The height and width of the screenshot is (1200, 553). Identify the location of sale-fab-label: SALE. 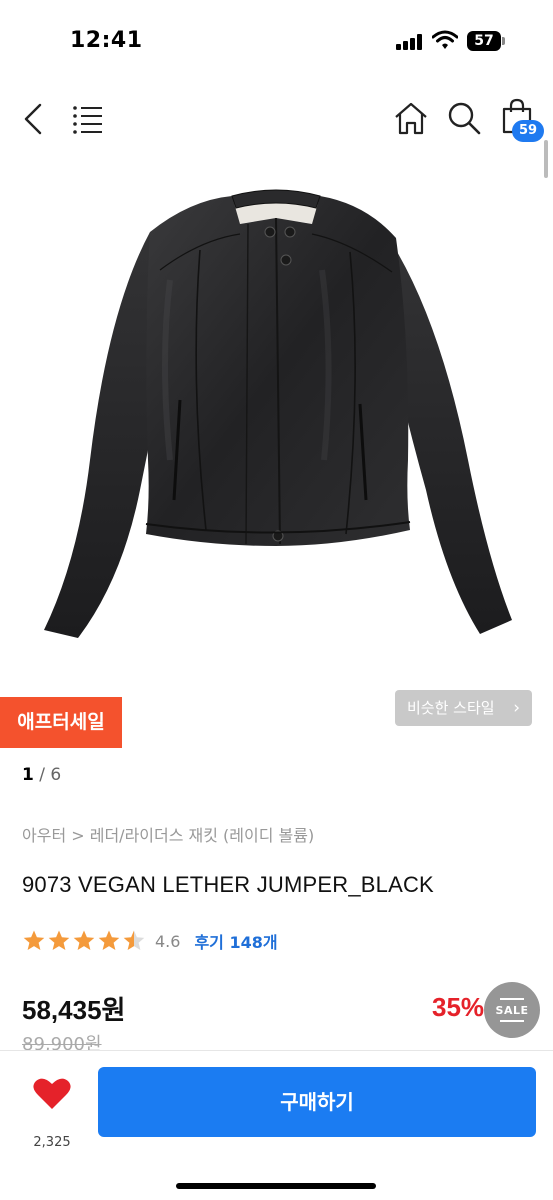
(512, 1010).